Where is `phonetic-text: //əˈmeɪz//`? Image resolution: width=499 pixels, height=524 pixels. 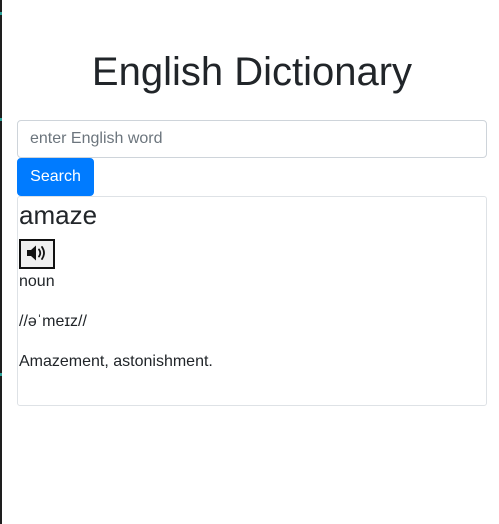 phonetic-text: //əˈmeɪz// is located at coordinates (53, 321).